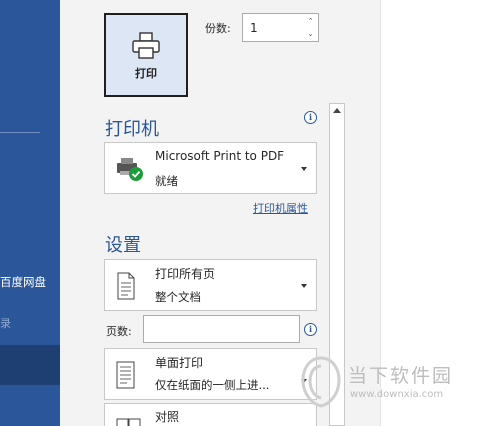  Describe the element at coordinates (146, 73) in the screenshot. I see `print-button-label: 打印` at that location.